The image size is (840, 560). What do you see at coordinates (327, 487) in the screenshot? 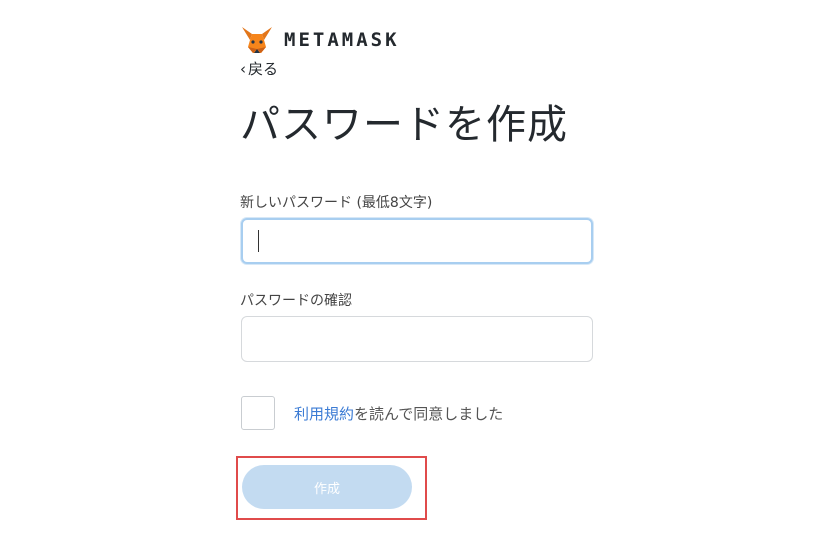
I see `create-button: 作成` at bounding box center [327, 487].